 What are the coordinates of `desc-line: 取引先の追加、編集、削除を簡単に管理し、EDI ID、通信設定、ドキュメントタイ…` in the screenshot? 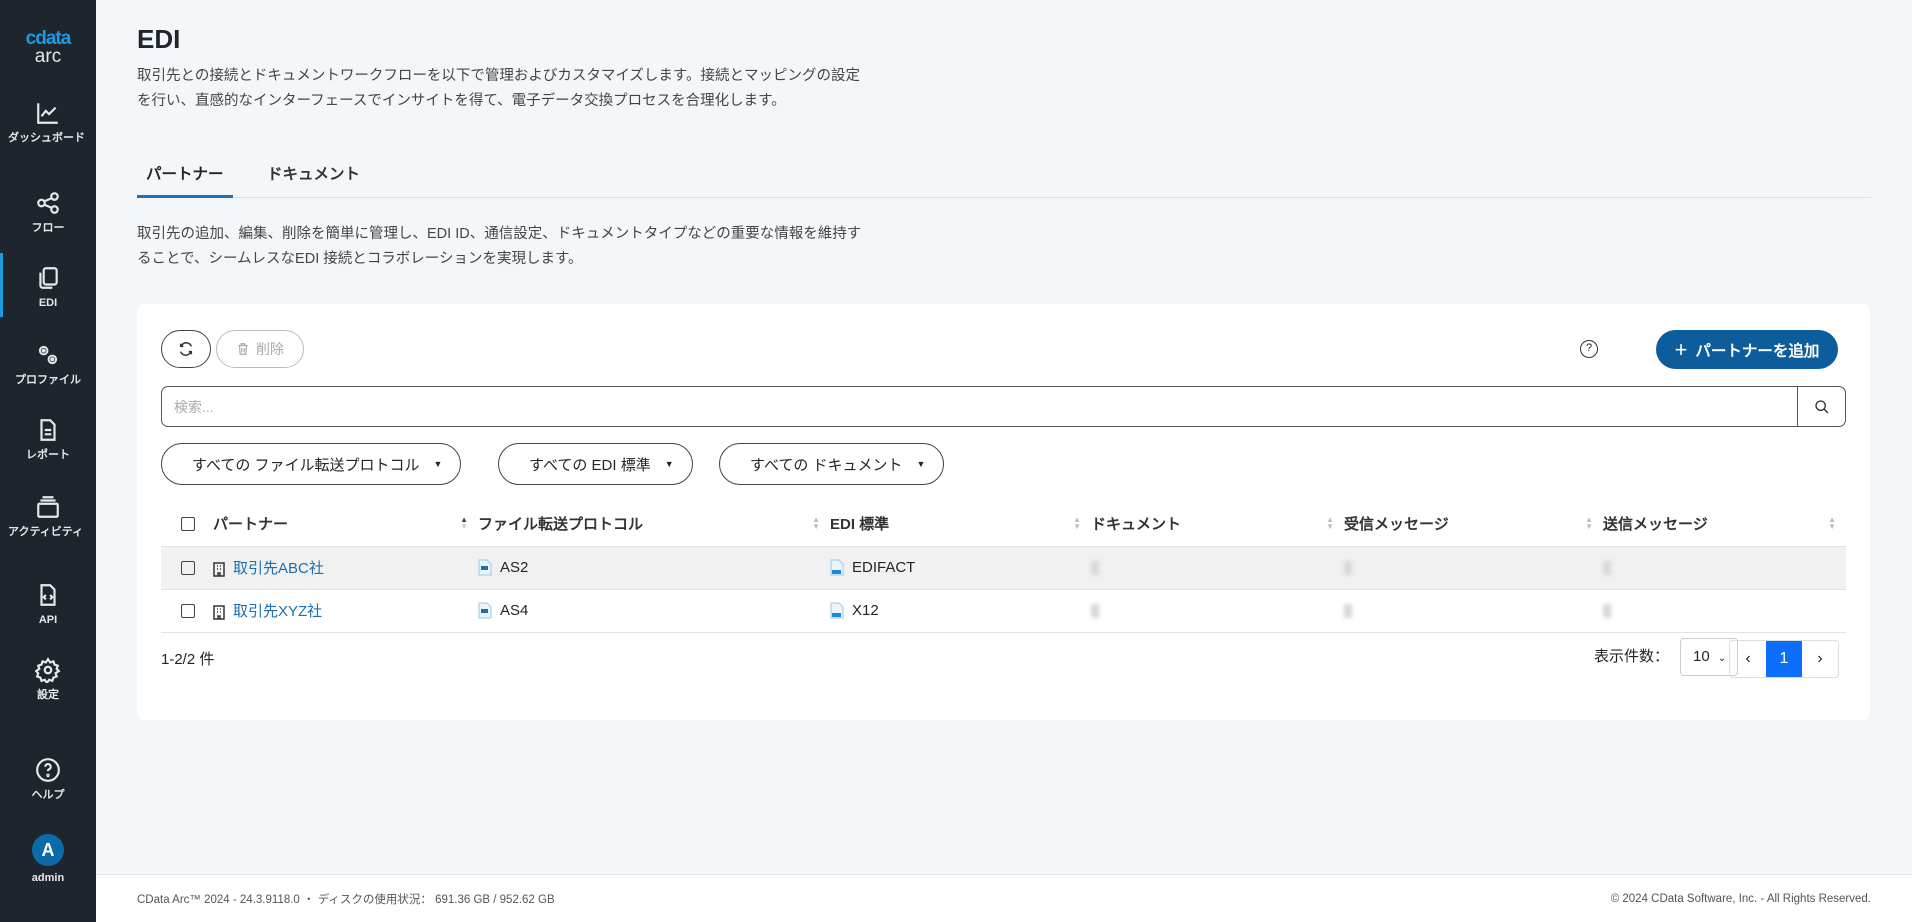 It's located at (499, 234).